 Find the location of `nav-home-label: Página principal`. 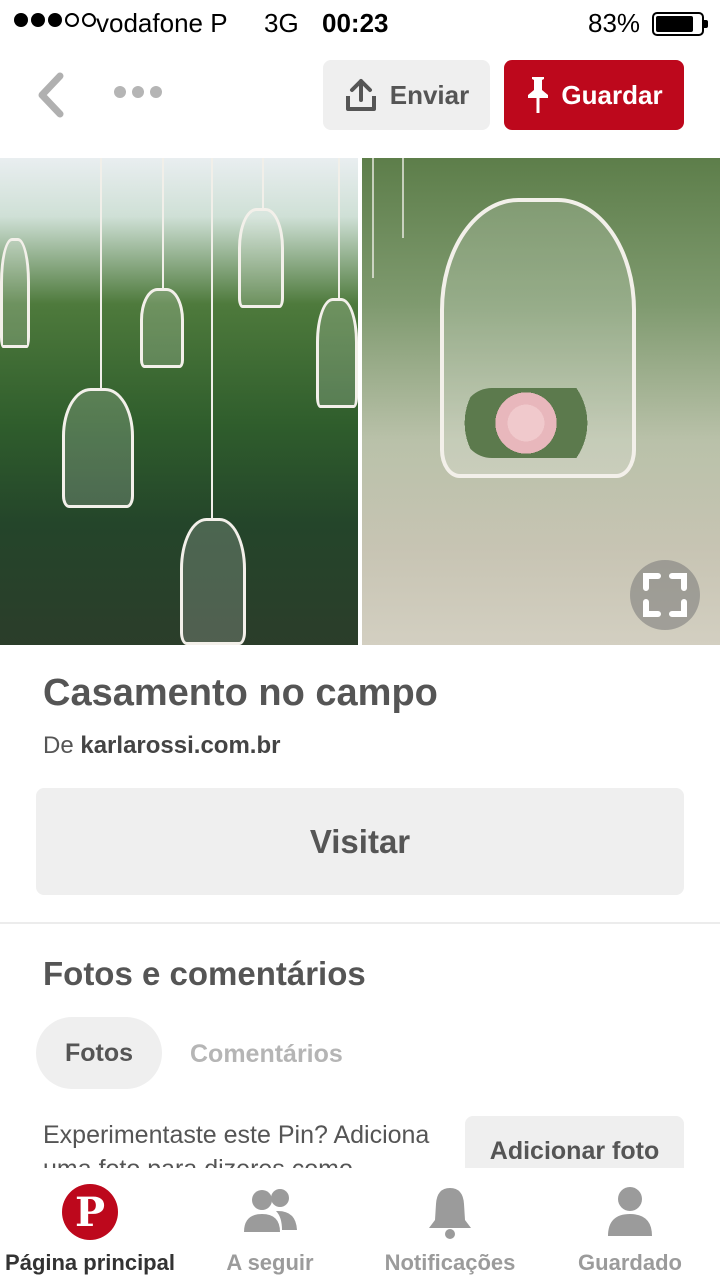

nav-home-label: Página principal is located at coordinates (90, 1262).